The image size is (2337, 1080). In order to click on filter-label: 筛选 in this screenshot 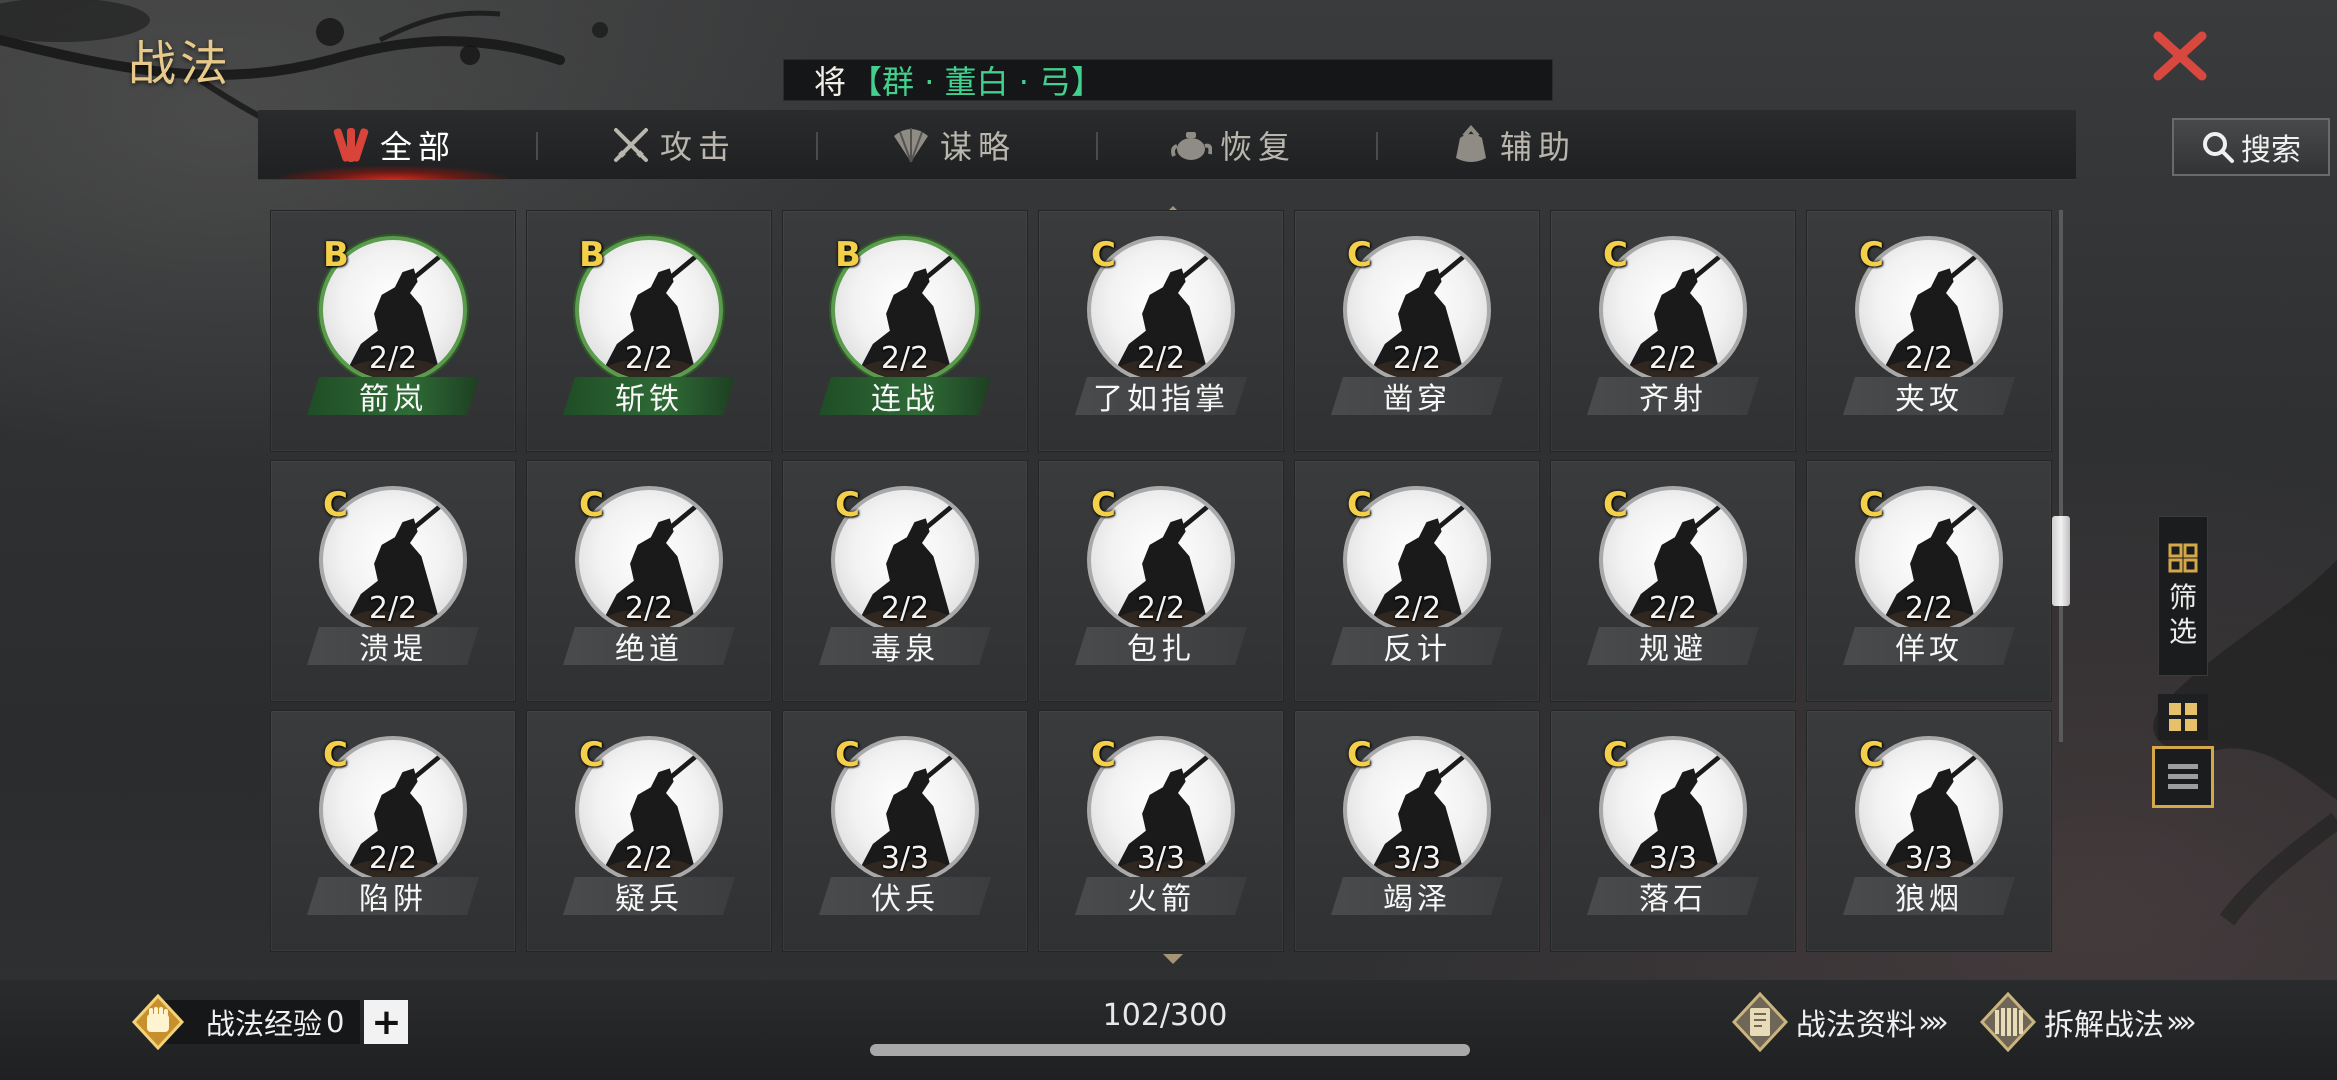, I will do `click(2182, 614)`.